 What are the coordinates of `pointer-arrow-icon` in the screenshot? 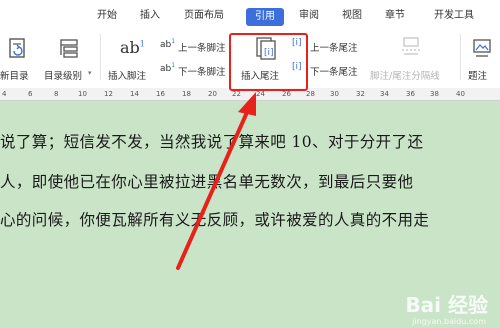 It's located at (216, 181).